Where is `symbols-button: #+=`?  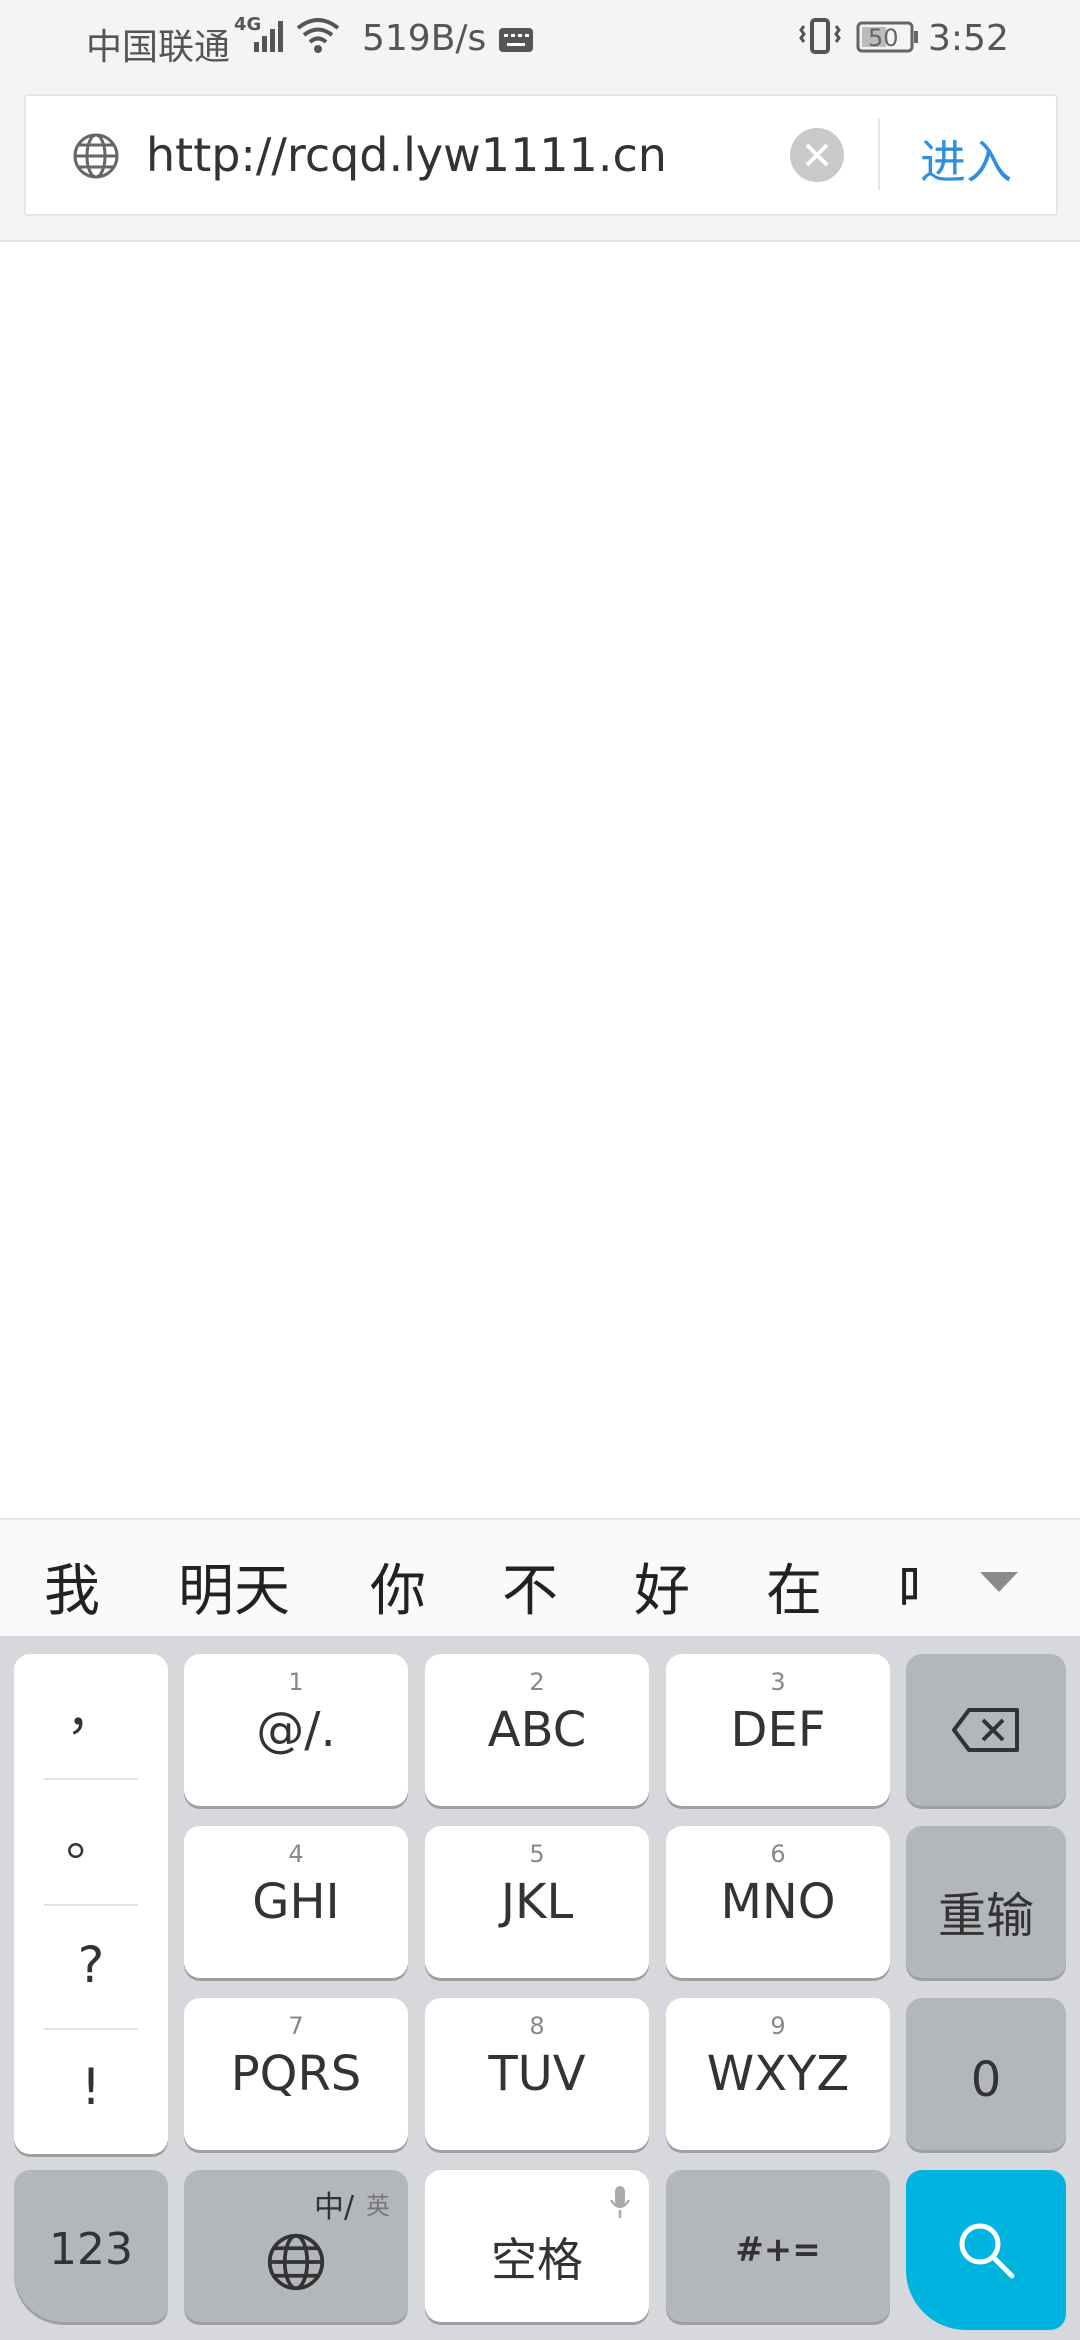 symbols-button: #+= is located at coordinates (778, 2246).